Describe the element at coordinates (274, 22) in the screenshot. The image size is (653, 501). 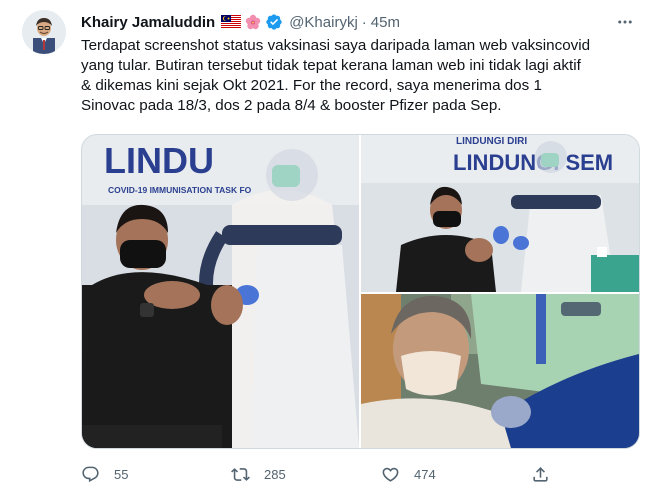
I see `verified-badge-icon` at that location.